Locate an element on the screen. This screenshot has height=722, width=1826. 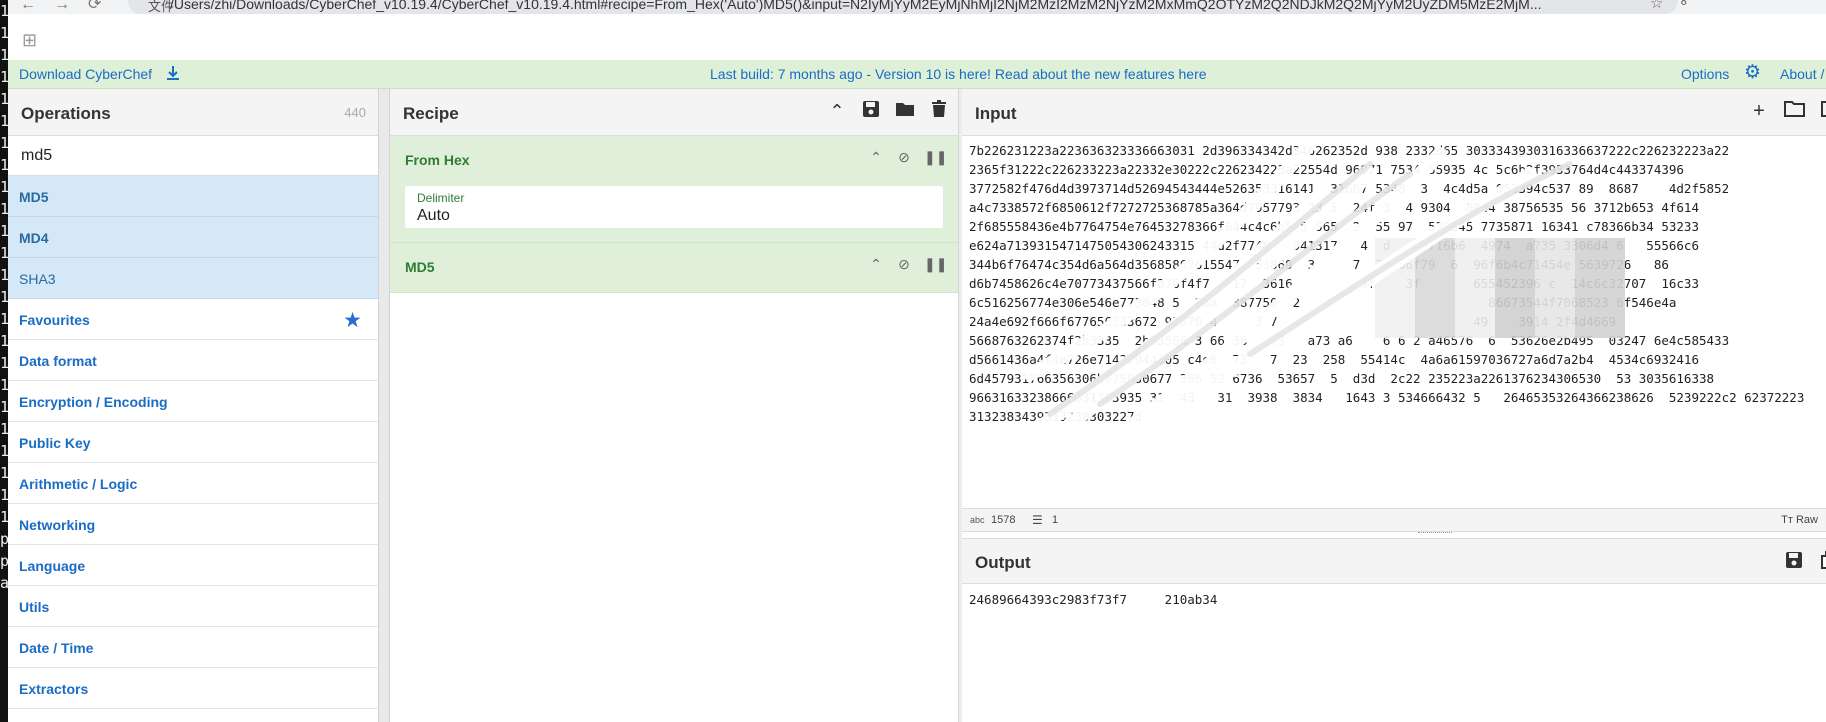
delimiter-field: Delimiter Auto is located at coordinates (674, 207).